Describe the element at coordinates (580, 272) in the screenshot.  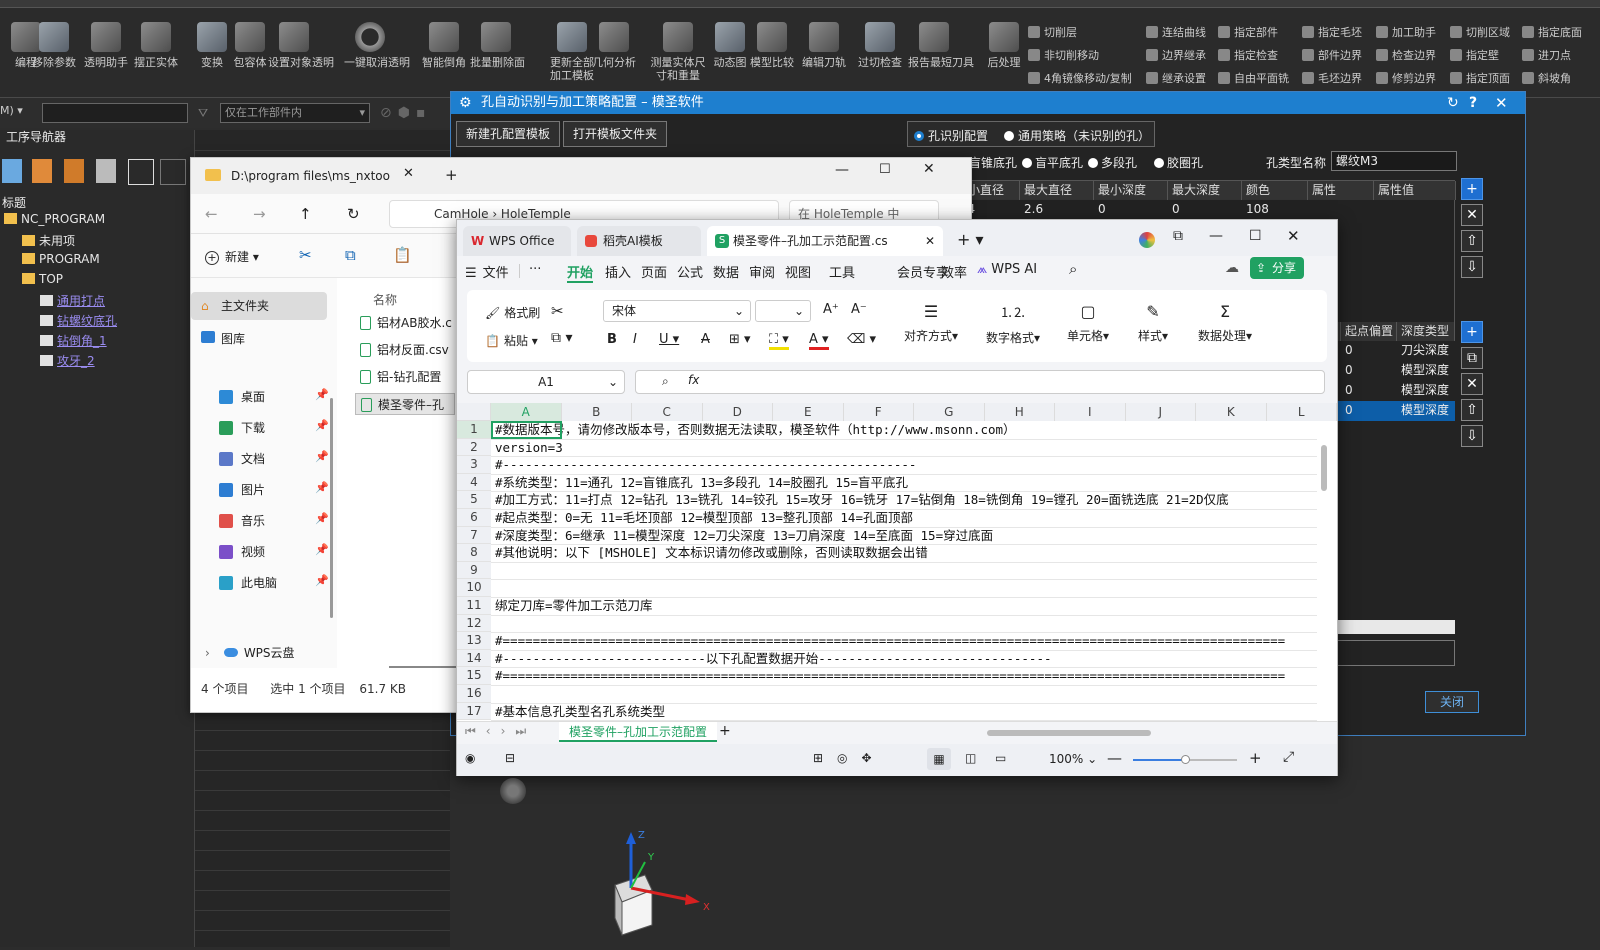
I see `wps-menu-item: 开始` at that location.